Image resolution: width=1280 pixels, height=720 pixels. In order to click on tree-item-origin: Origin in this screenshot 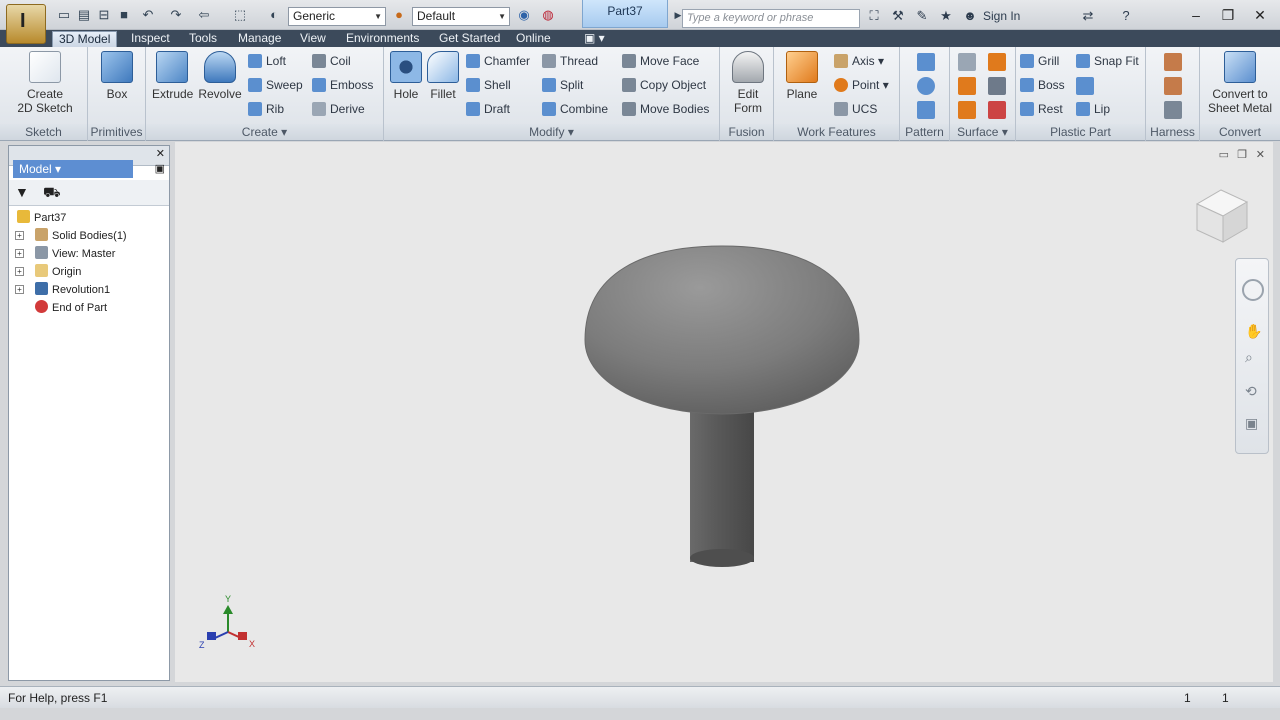, I will do `click(58, 271)`.